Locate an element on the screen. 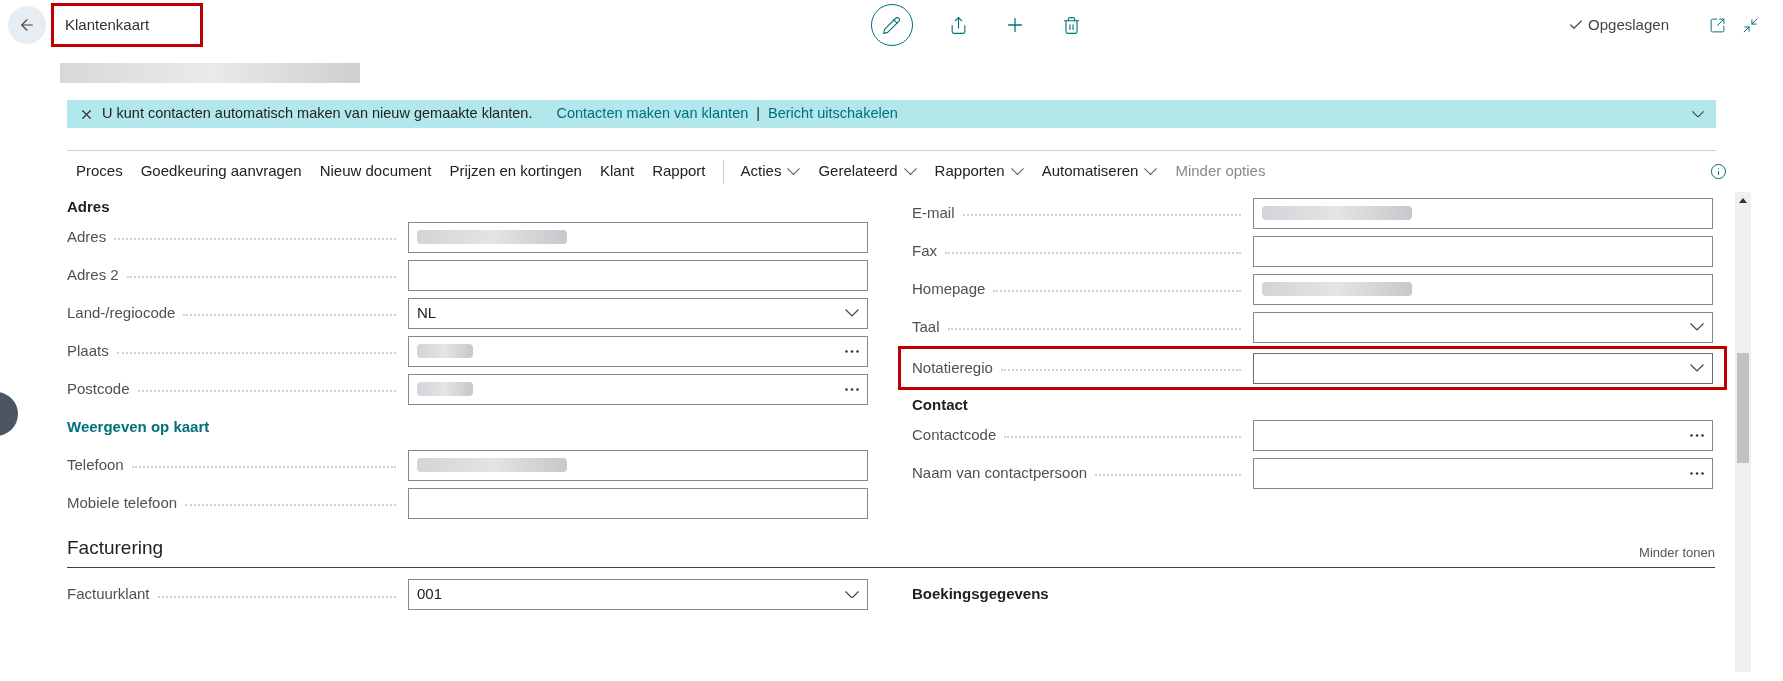 This screenshot has height=681, width=1783. dropdown-field: 001 is located at coordinates (638, 594).